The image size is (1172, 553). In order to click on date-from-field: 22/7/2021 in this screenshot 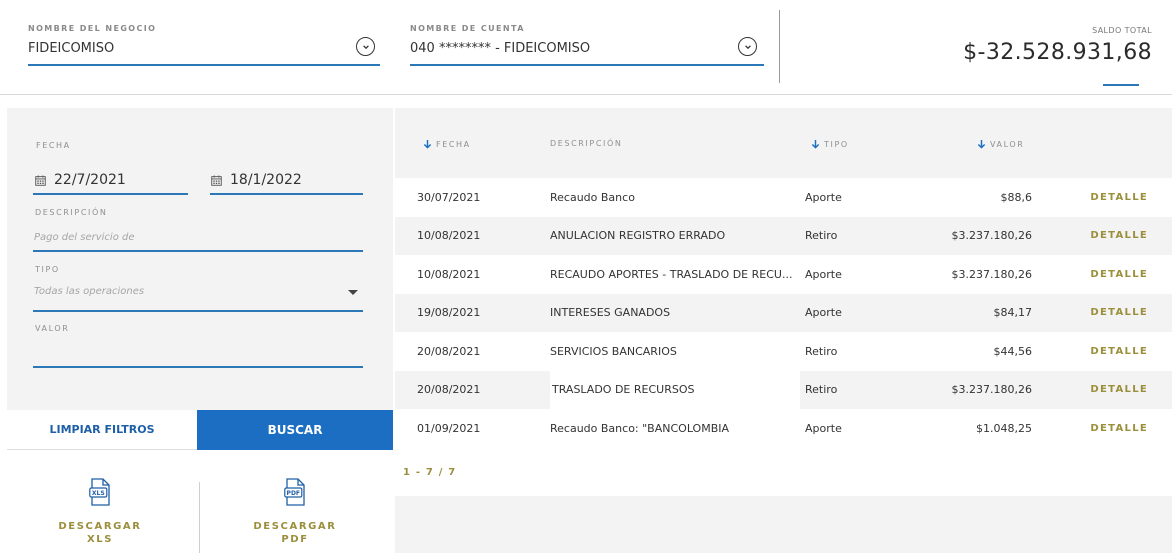, I will do `click(80, 180)`.